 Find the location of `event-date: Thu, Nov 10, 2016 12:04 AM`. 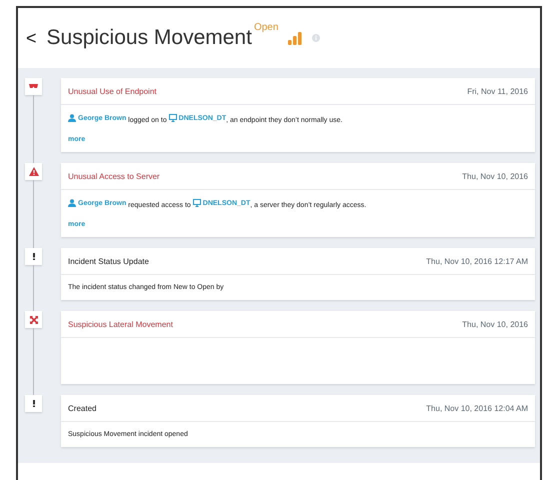

event-date: Thu, Nov 10, 2016 12:04 AM is located at coordinates (477, 408).